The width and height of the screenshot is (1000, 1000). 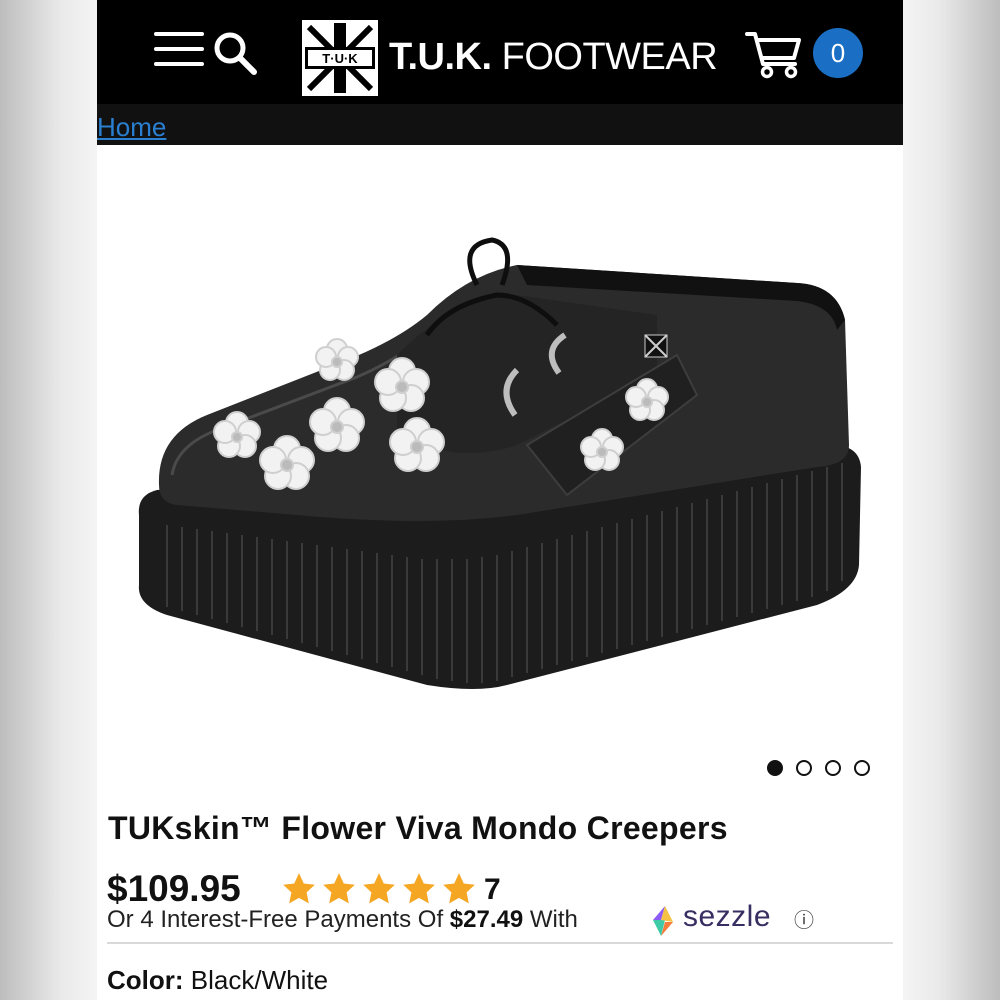 What do you see at coordinates (774, 54) in the screenshot?
I see `cart-icon` at bounding box center [774, 54].